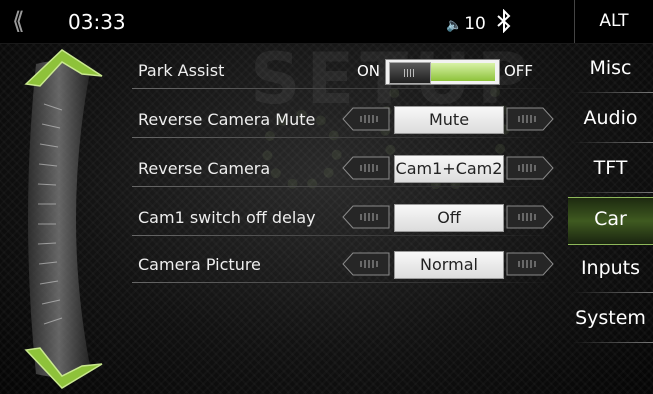  I want to click on tab-label: TFT, so click(610, 168).